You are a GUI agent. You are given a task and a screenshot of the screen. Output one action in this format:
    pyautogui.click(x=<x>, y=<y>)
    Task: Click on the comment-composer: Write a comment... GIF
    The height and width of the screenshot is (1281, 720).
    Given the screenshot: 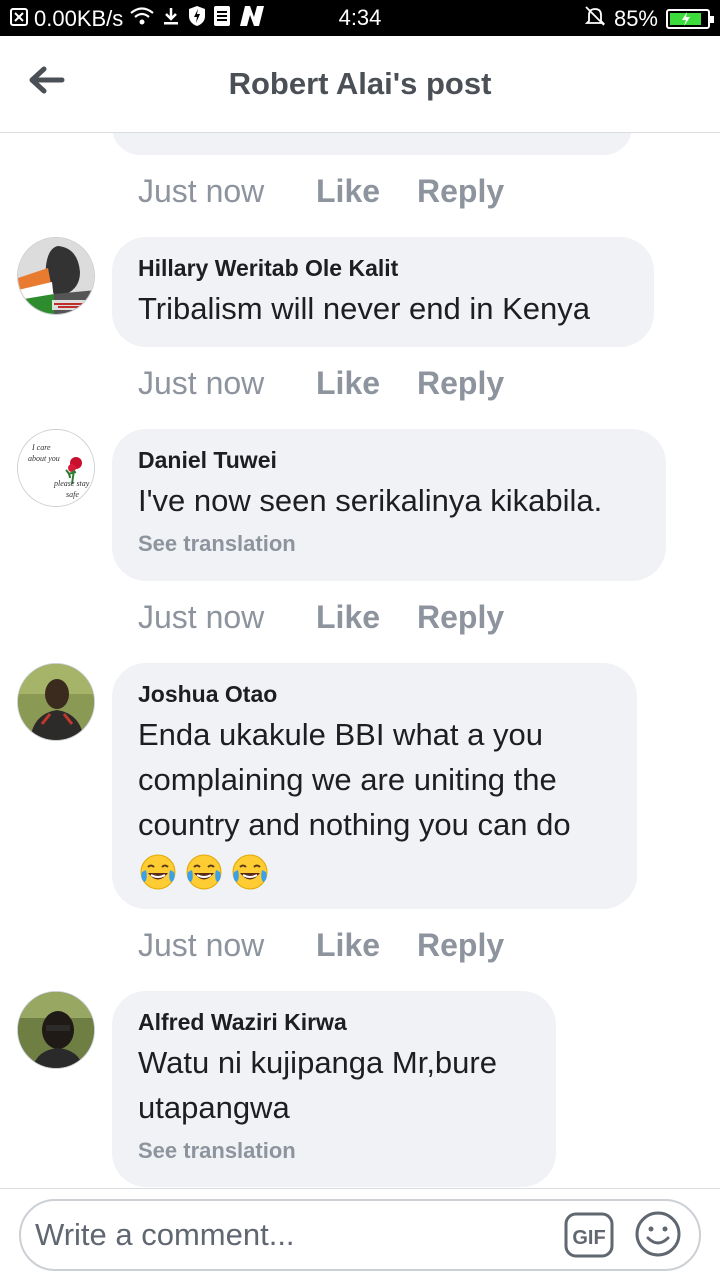 What is the action you would take?
    pyautogui.click(x=360, y=1234)
    